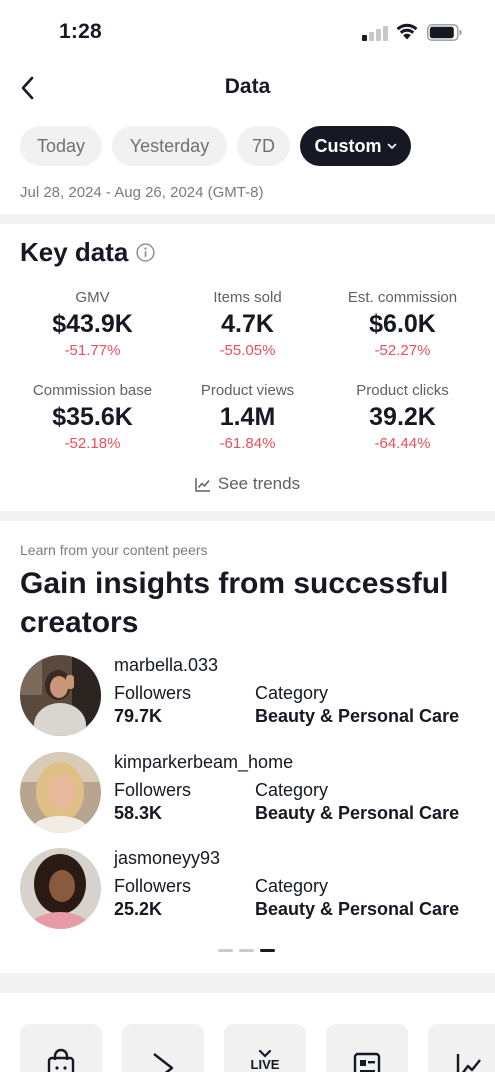 The width and height of the screenshot is (495, 1072). What do you see at coordinates (247, 297) in the screenshot?
I see `metric-label: Items sold` at bounding box center [247, 297].